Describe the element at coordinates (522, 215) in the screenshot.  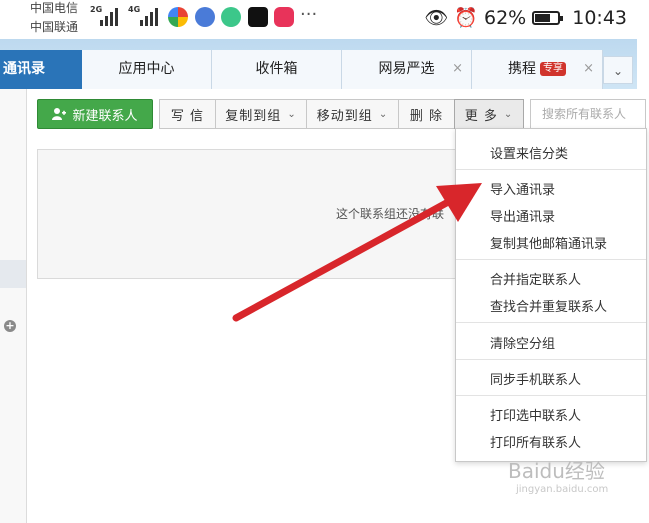
I see `menu-item-export-contacts: 导出通讯录` at that location.